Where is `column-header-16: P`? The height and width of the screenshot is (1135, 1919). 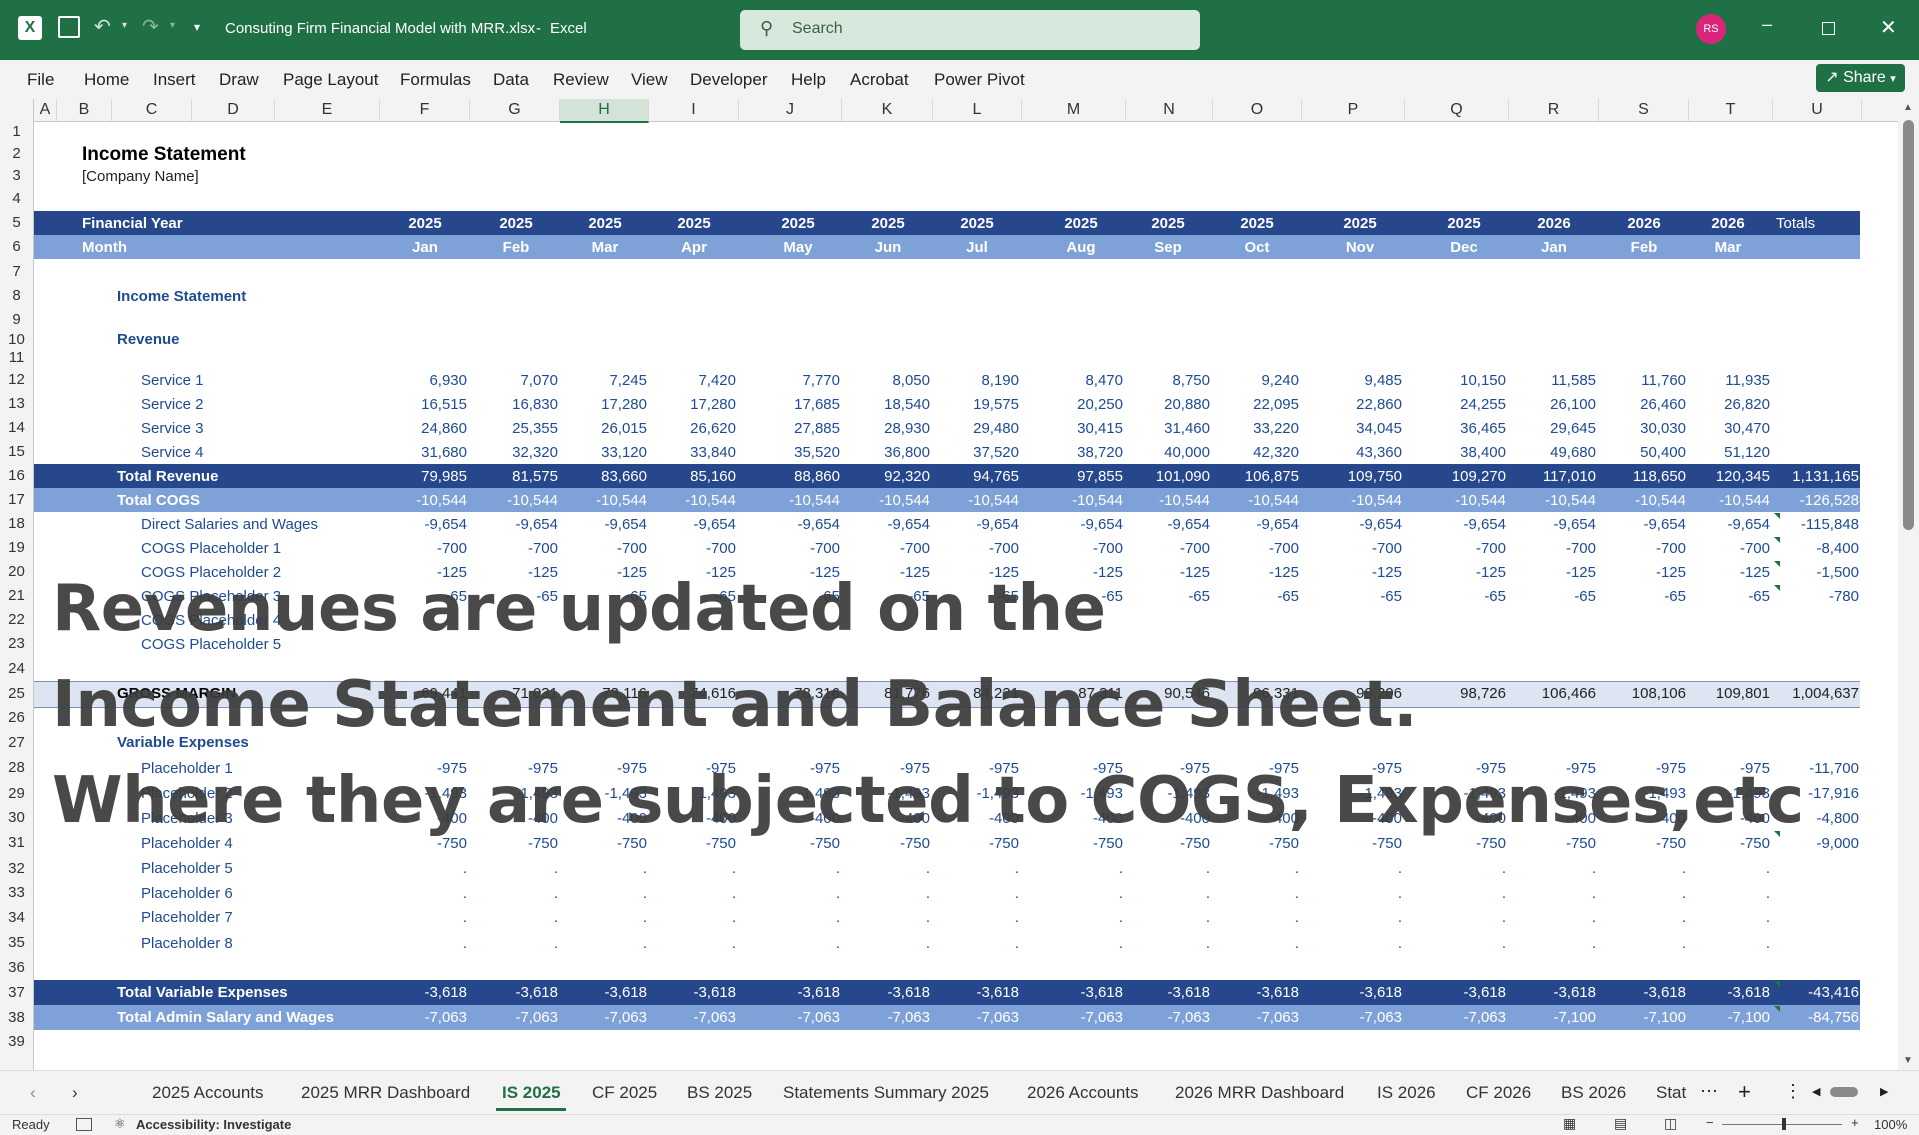
column-header-16: P is located at coordinates (1353, 110).